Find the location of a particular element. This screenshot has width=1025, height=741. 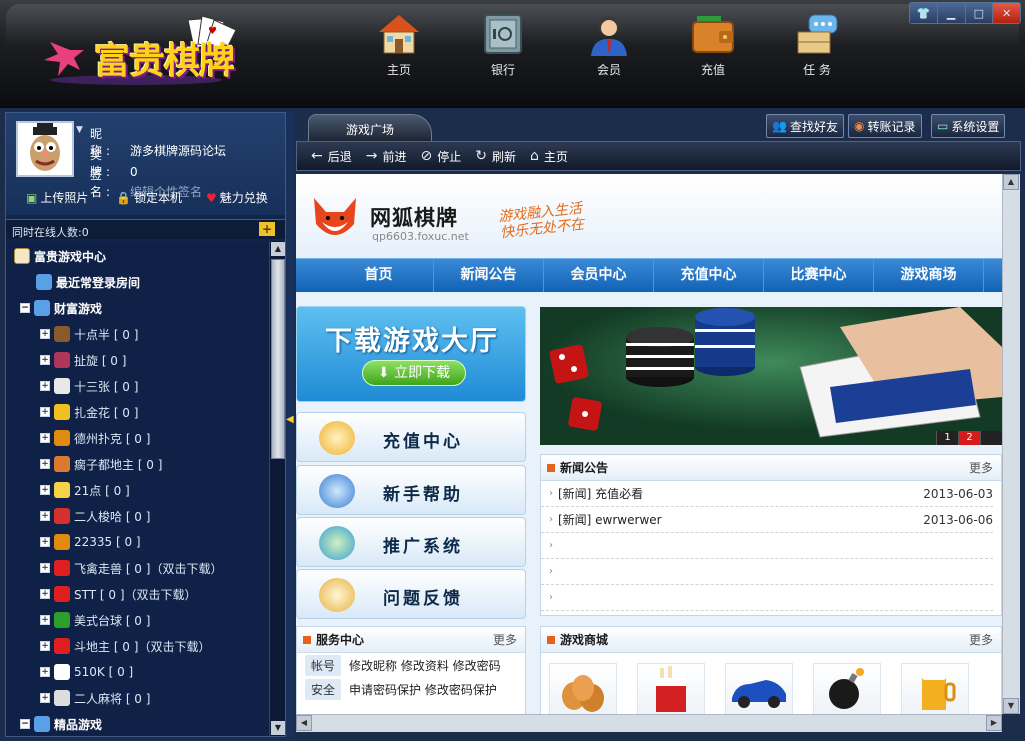

game-node: +510K [ 0 ] is located at coordinates (86, 672).